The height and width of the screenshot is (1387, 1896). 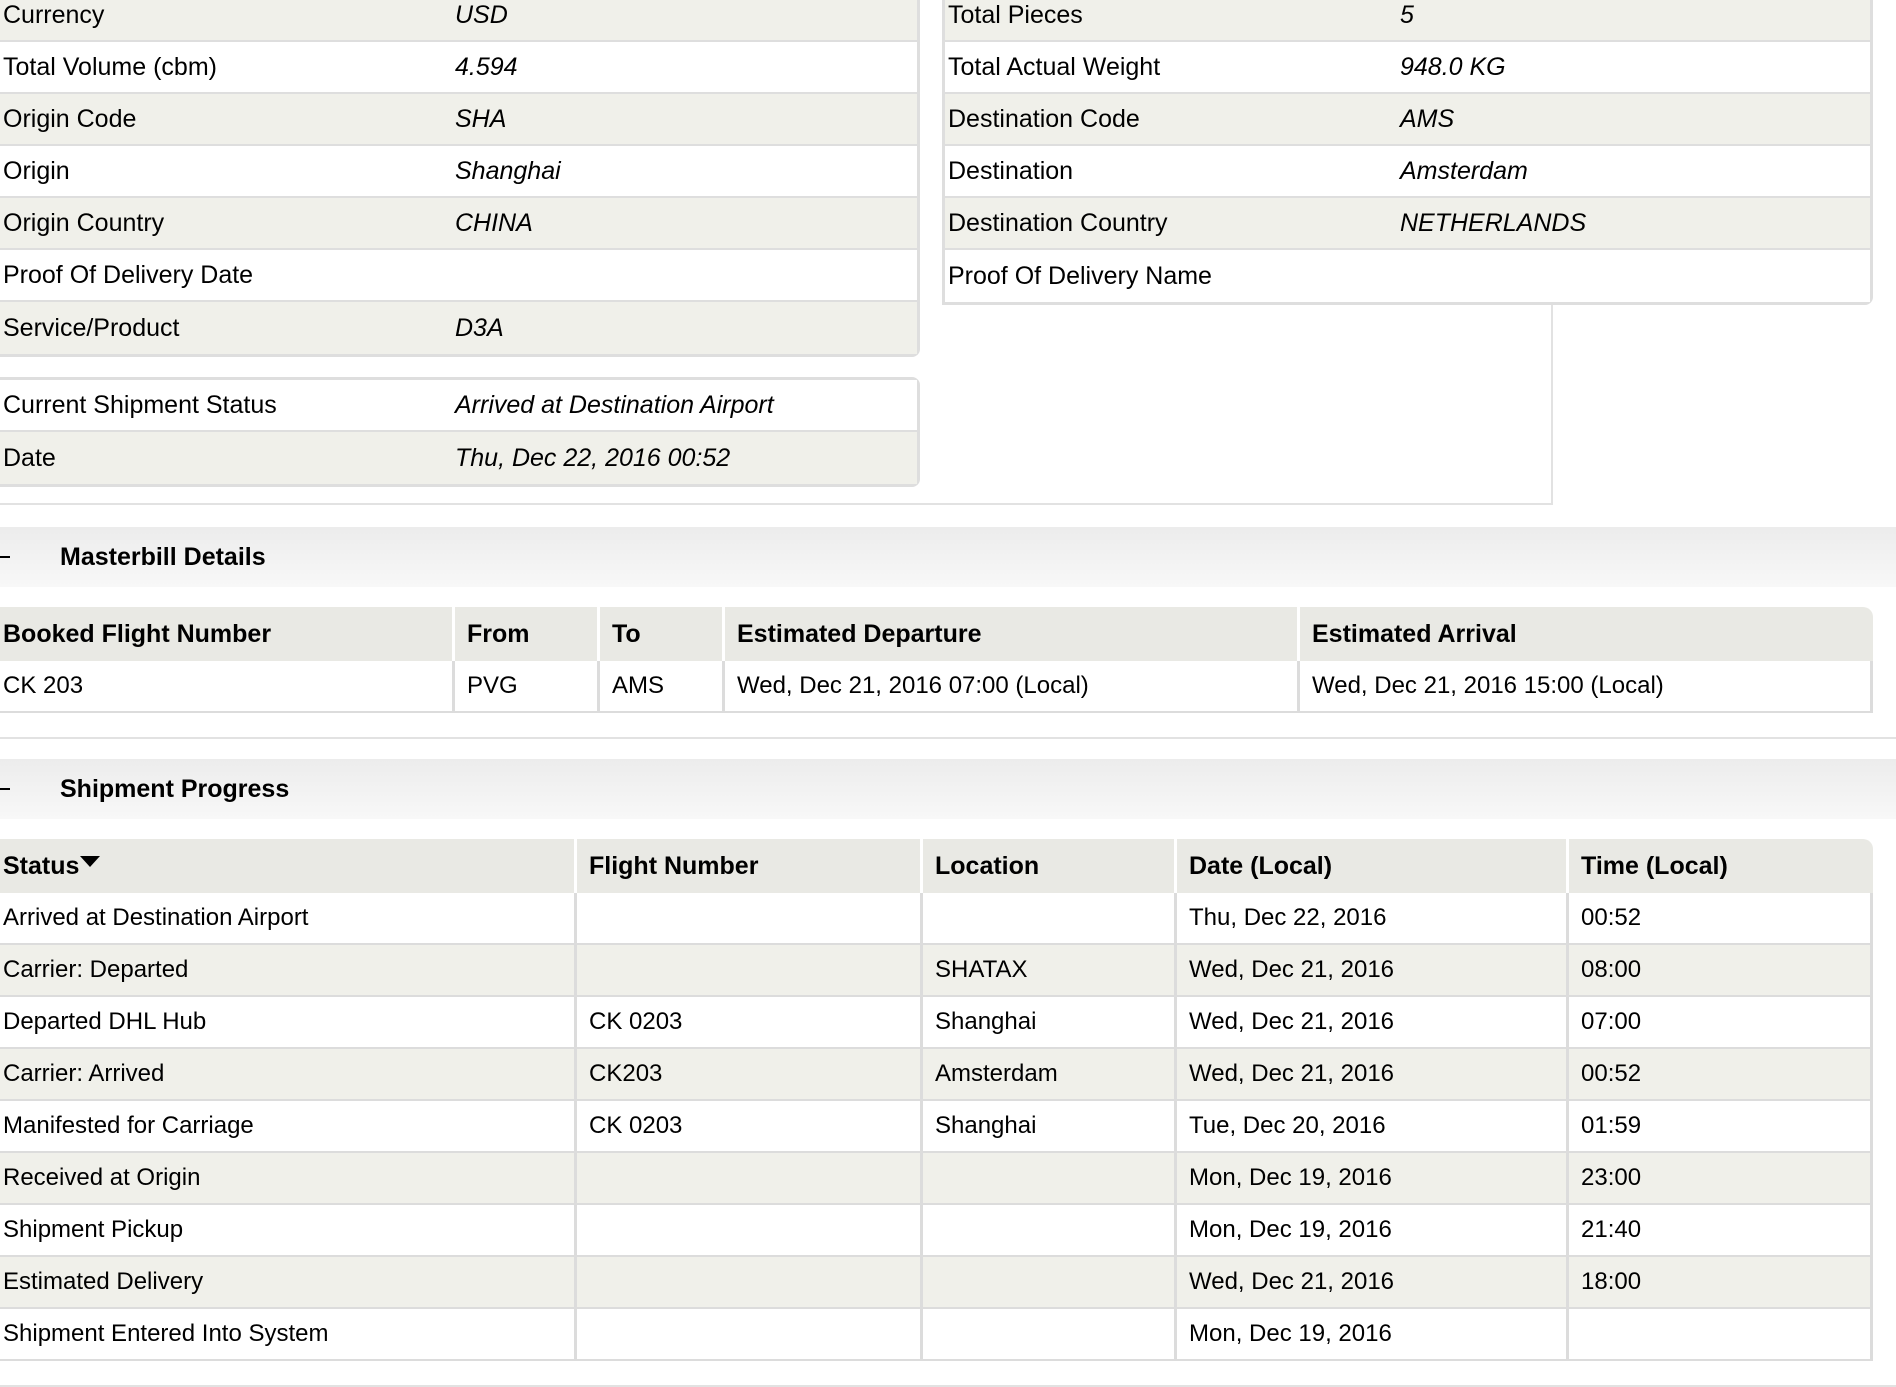 What do you see at coordinates (1721, 1231) in the screenshot?
I see `table-cell: 21:40` at bounding box center [1721, 1231].